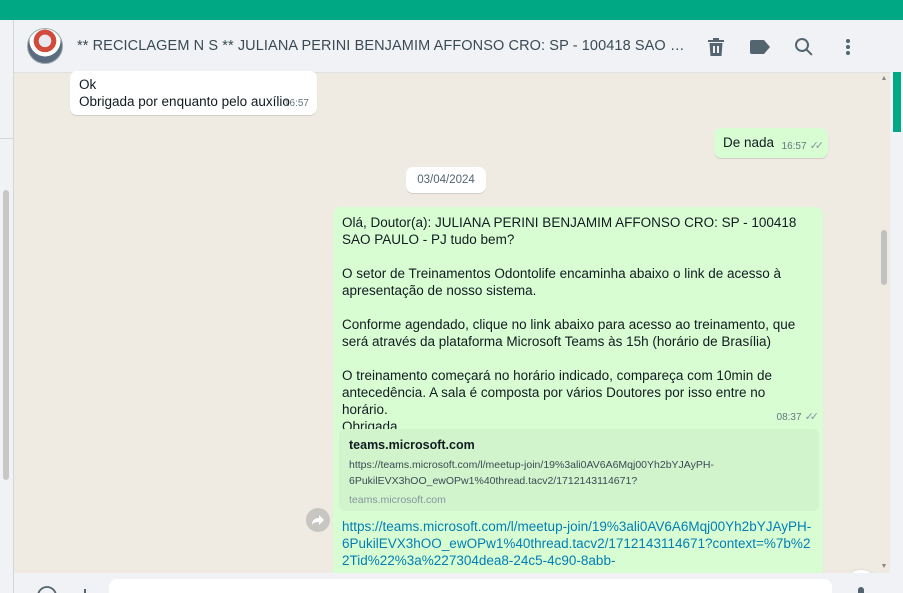 The width and height of the screenshot is (903, 593). I want to click on header-actions, so click(782, 46).